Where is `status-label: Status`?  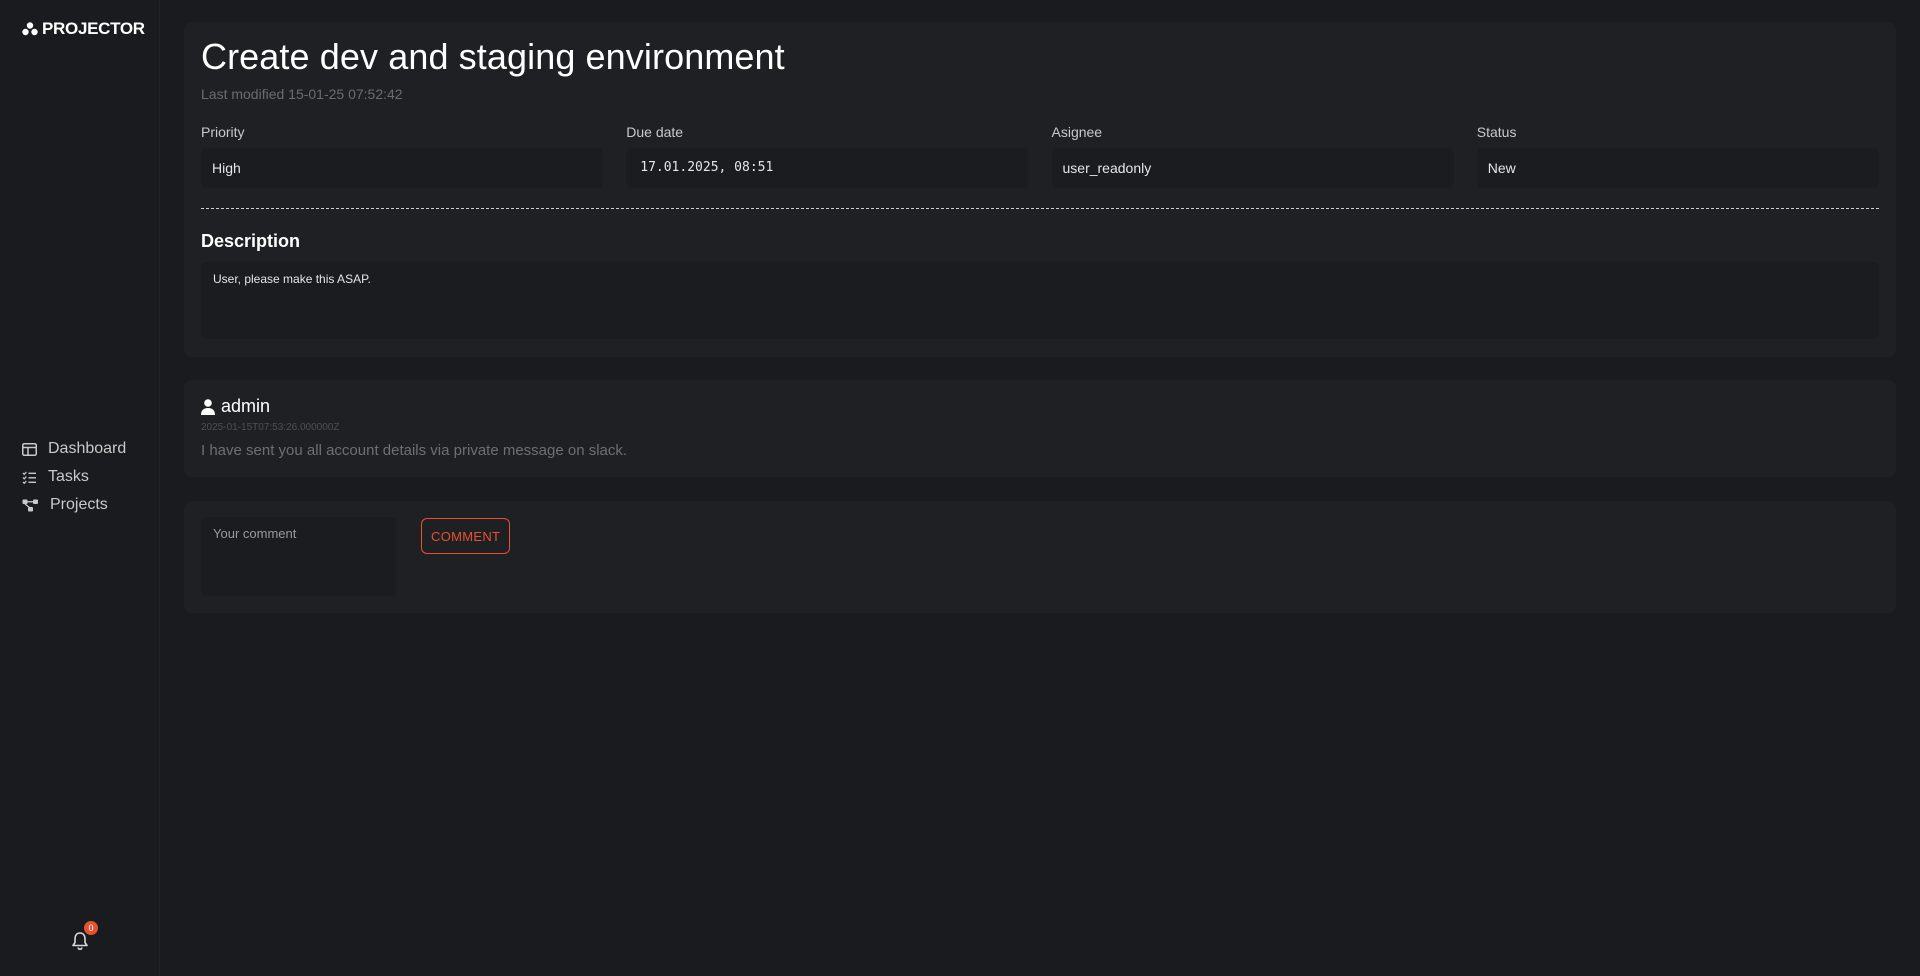
status-label: Status is located at coordinates (1496, 132).